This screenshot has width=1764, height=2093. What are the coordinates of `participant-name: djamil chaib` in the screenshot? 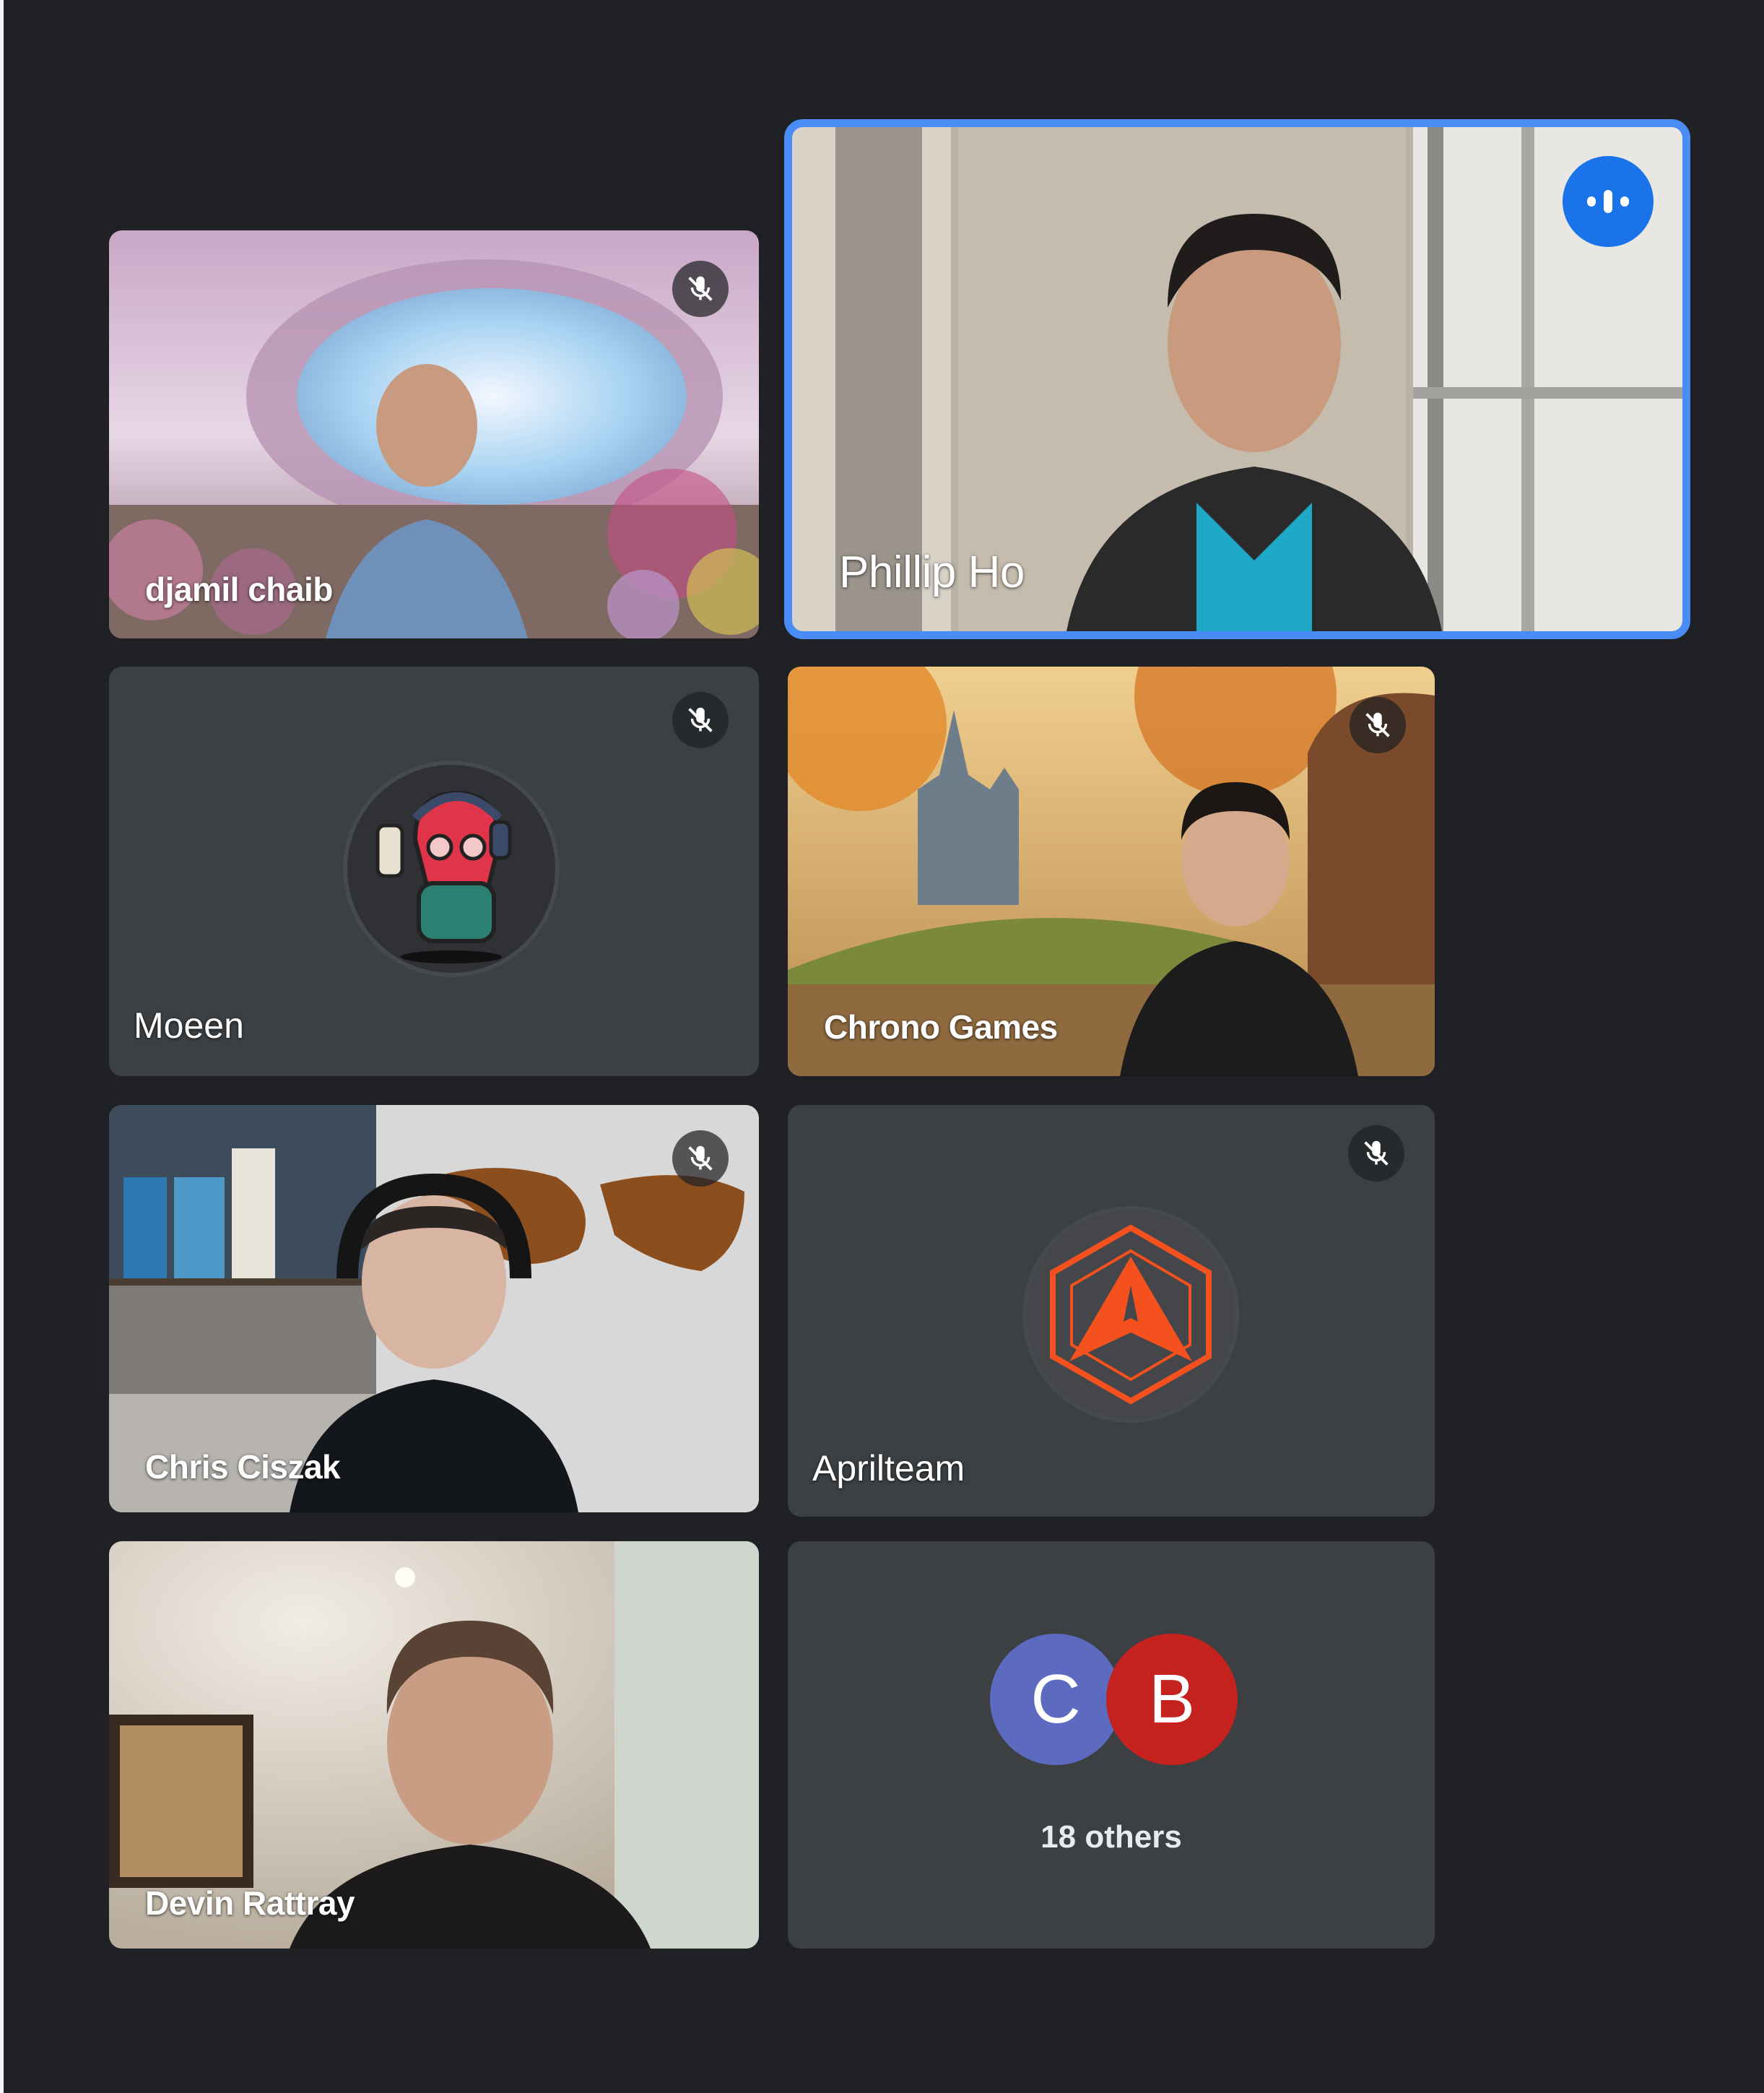 It's located at (239, 589).